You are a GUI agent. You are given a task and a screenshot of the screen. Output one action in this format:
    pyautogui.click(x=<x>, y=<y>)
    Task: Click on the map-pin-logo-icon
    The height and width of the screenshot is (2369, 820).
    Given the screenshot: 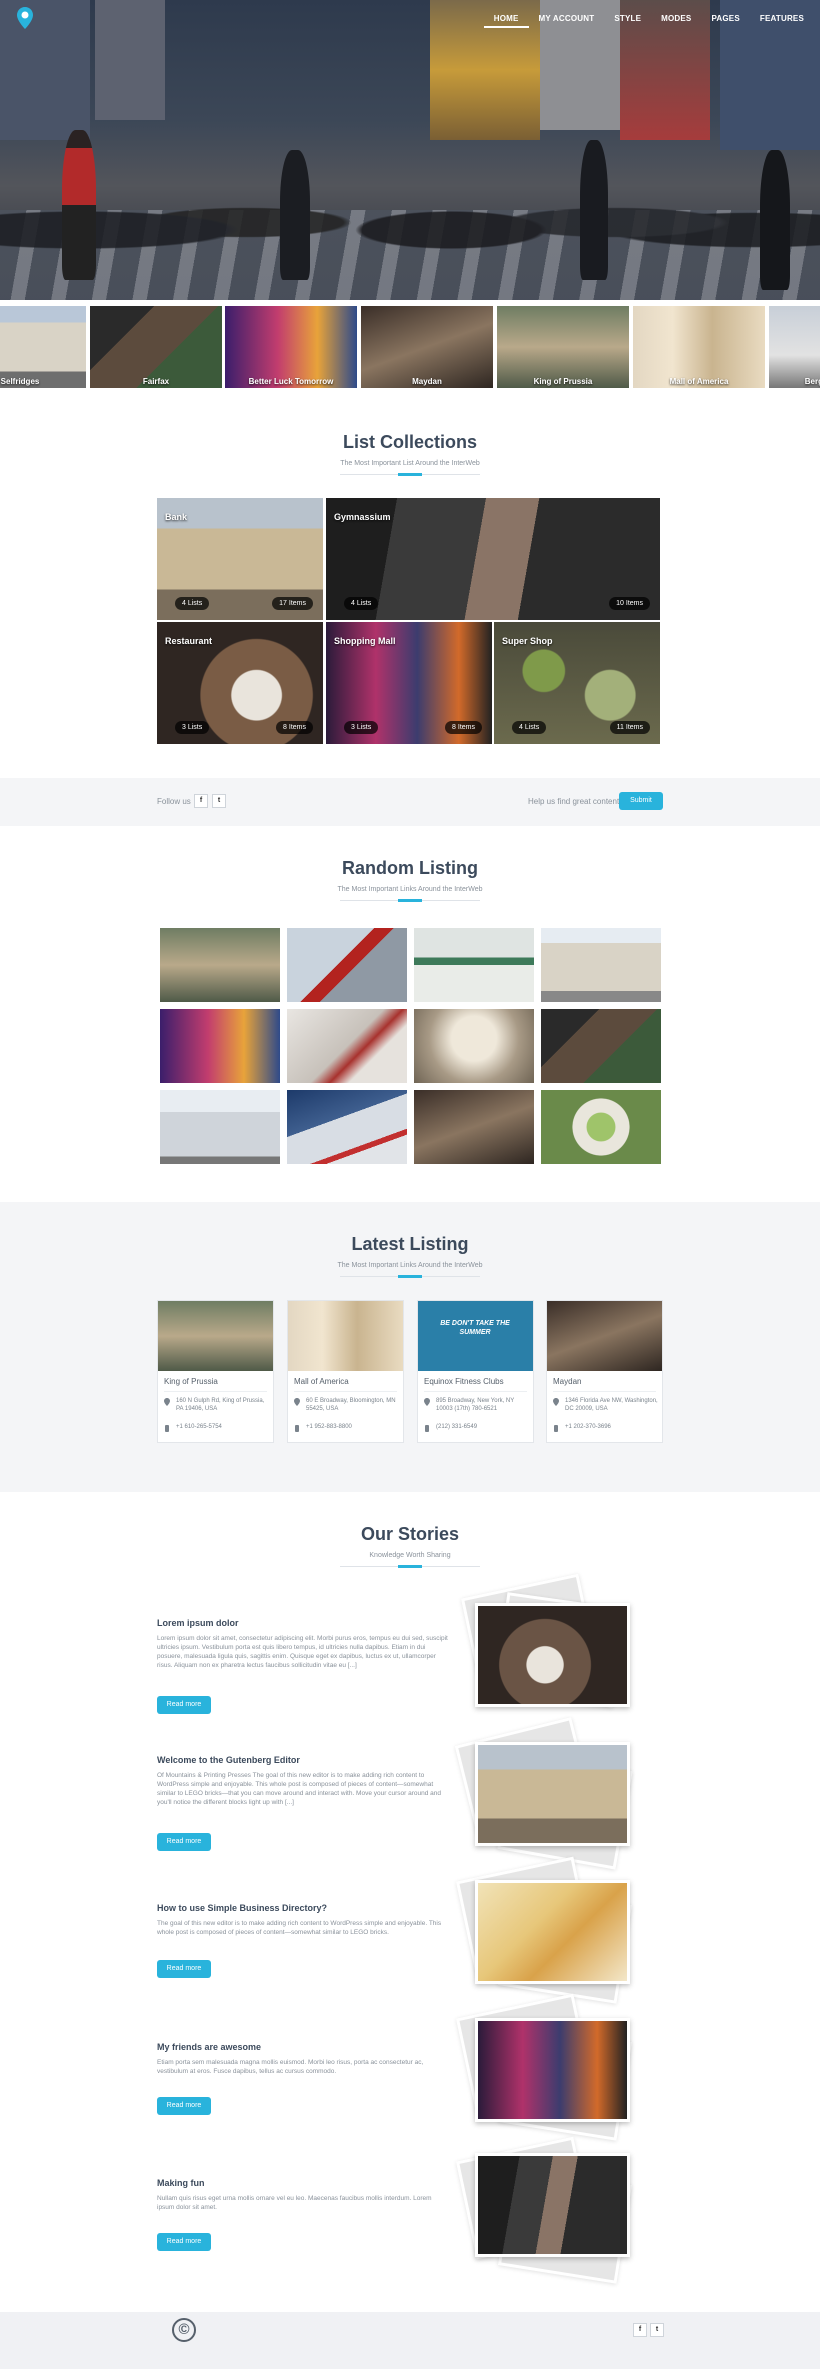 What is the action you would take?
    pyautogui.click(x=25, y=18)
    